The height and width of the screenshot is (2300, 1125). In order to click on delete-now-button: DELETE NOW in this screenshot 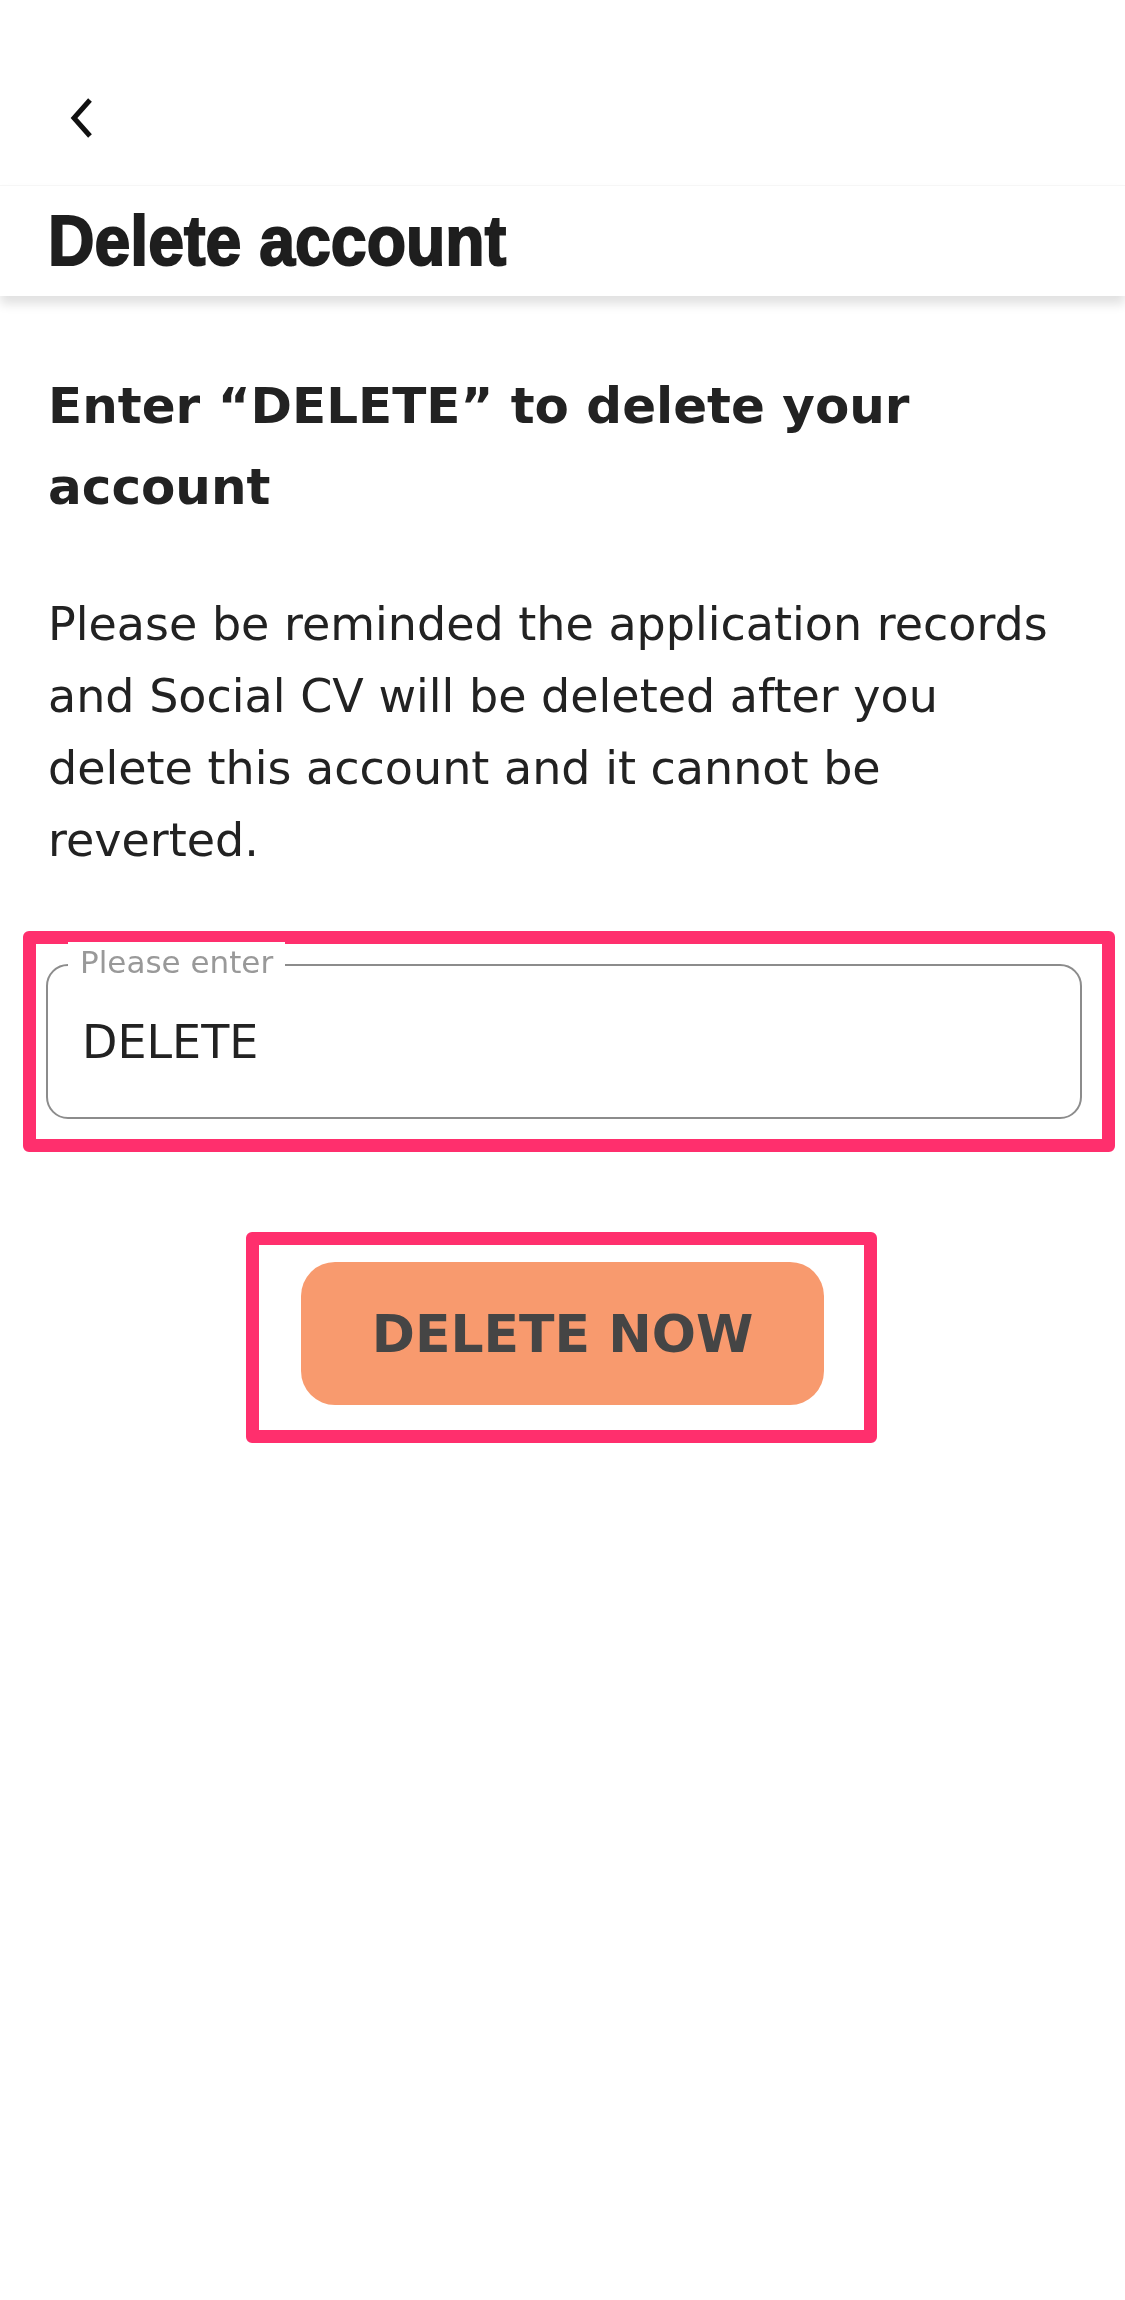, I will do `click(562, 1333)`.